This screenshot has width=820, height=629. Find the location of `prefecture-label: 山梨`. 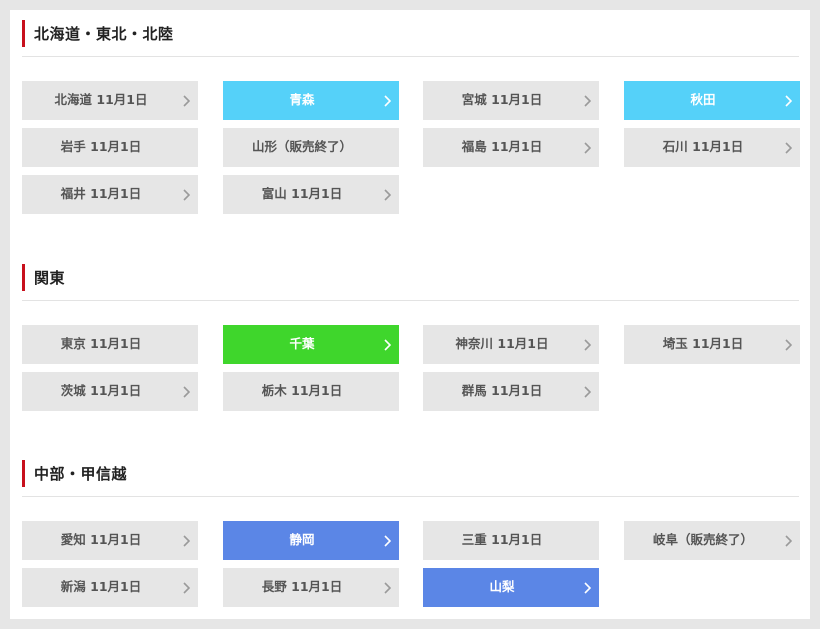

prefecture-label: 山梨 is located at coordinates (502, 586).